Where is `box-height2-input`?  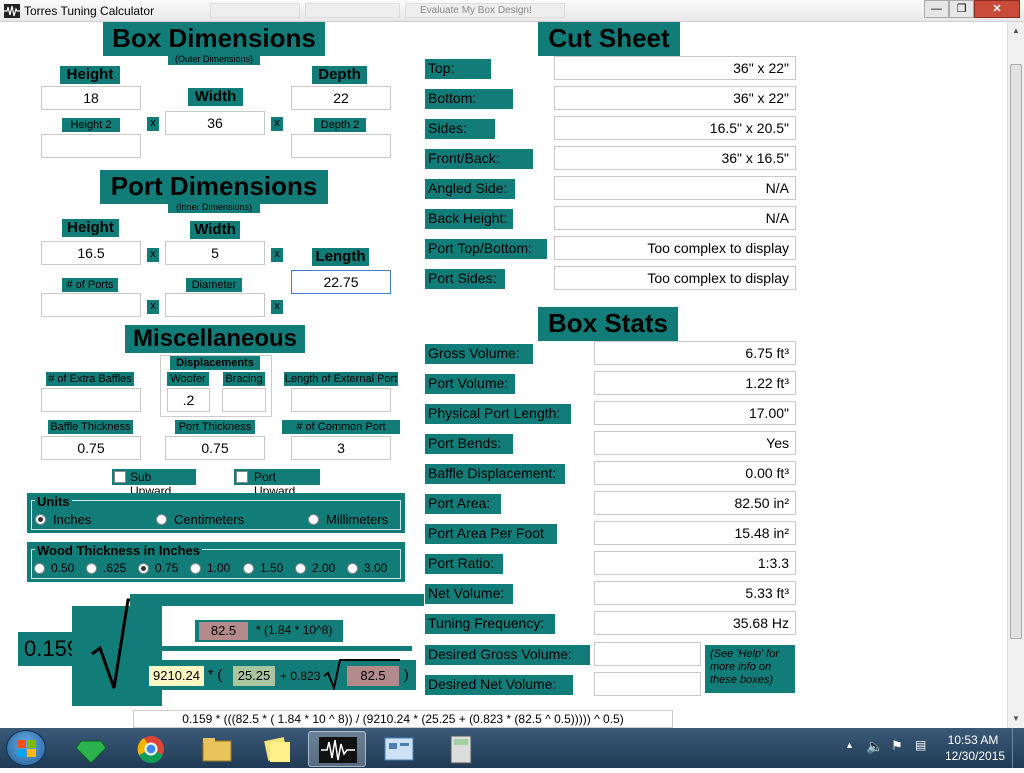 box-height2-input is located at coordinates (91, 146).